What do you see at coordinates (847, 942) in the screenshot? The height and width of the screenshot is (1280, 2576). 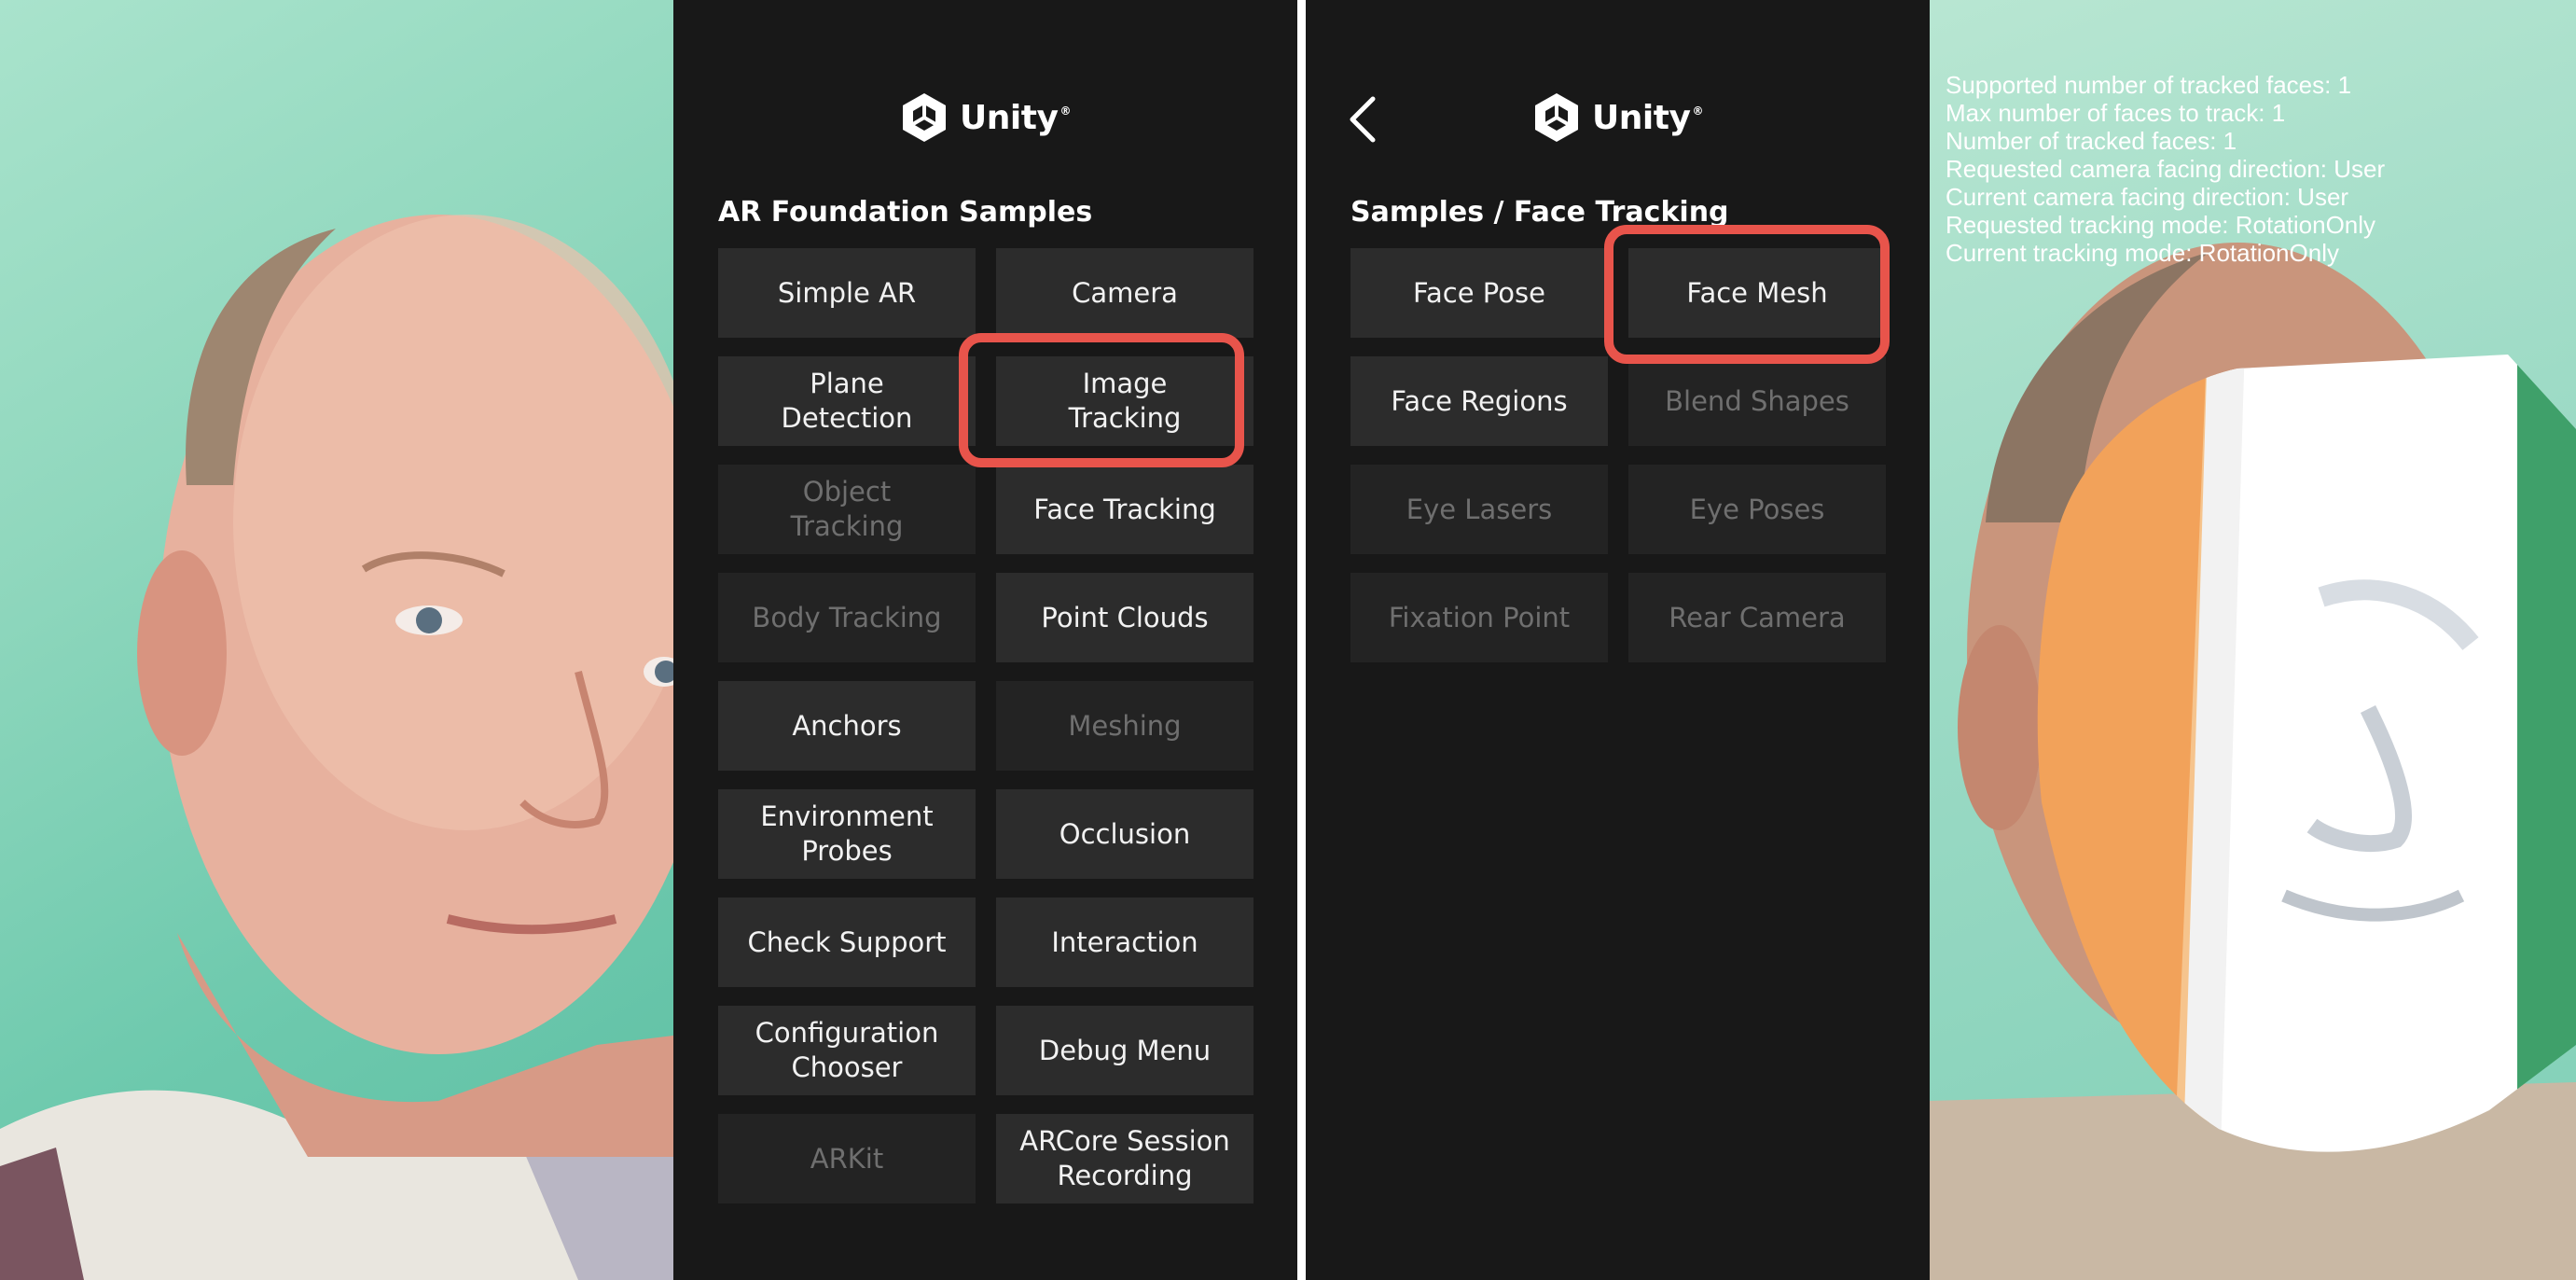 I see `check-support-button: Check Support` at bounding box center [847, 942].